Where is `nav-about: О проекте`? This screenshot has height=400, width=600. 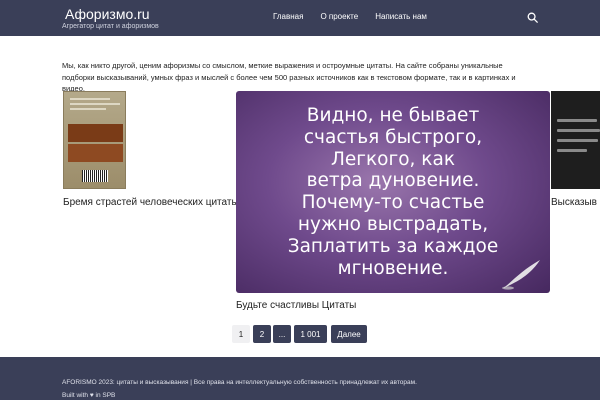
nav-about: О проекте is located at coordinates (339, 17).